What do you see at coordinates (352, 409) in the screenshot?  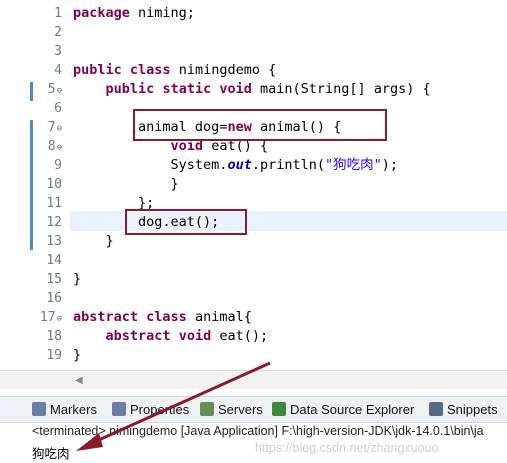 I see `tab-label: Data Source Explorer` at bounding box center [352, 409].